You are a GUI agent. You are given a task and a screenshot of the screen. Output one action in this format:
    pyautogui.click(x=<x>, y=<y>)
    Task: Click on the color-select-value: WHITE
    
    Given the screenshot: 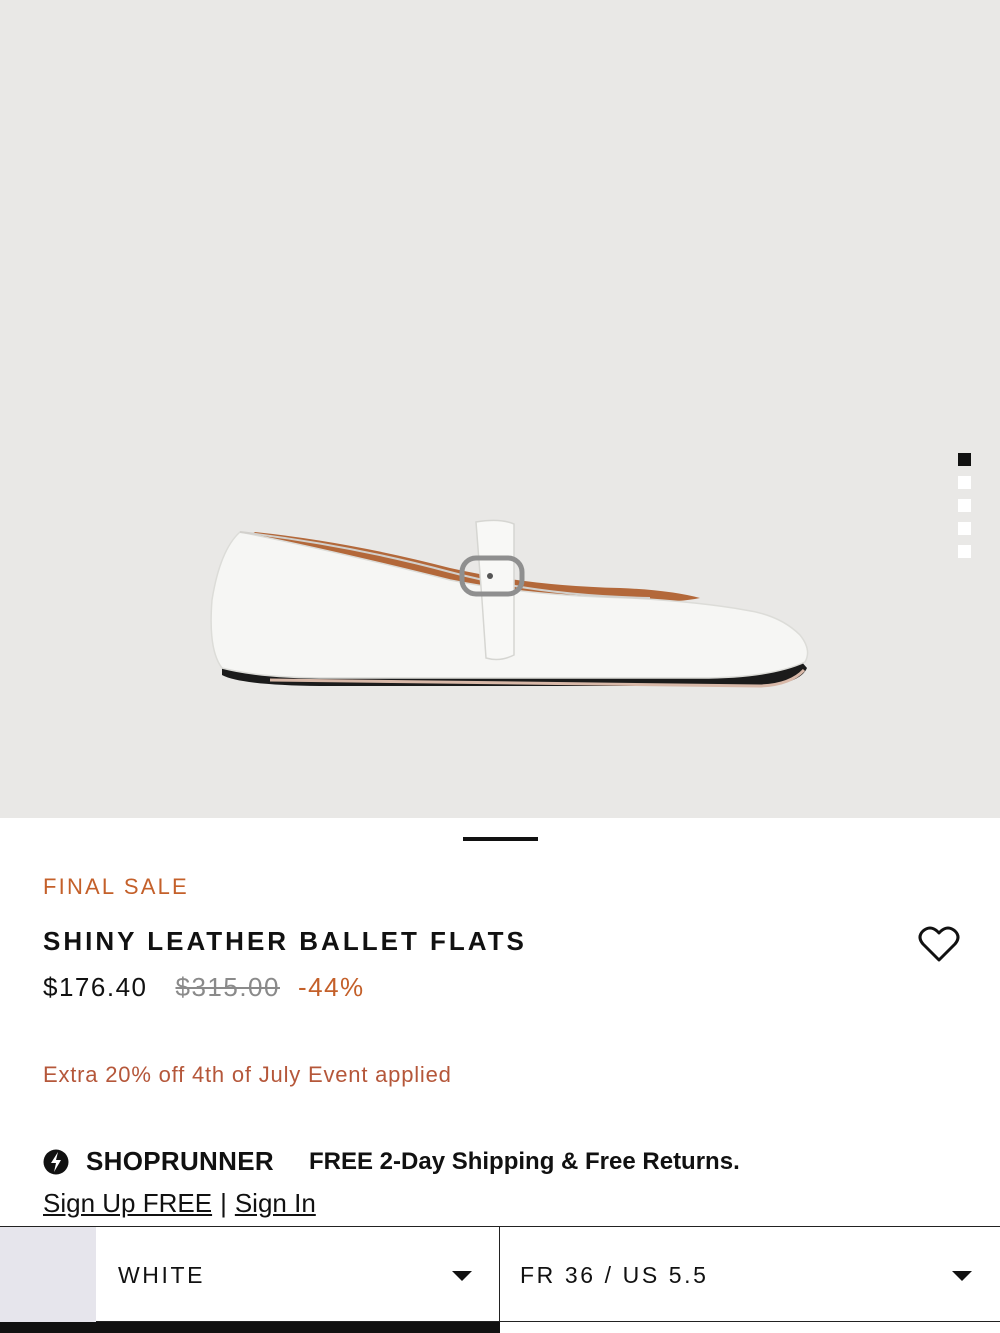 What is the action you would take?
    pyautogui.click(x=162, y=1275)
    